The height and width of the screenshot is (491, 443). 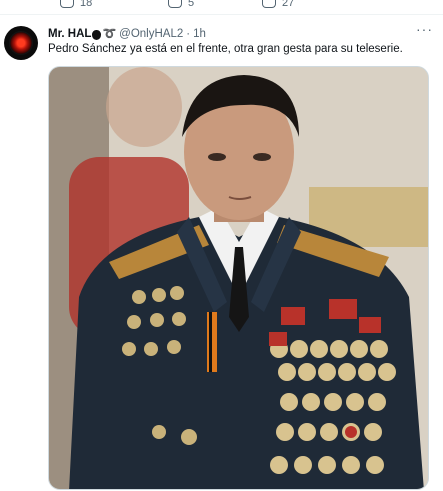 What do you see at coordinates (191, 4) in the screenshot?
I see `retweet-count: 5` at bounding box center [191, 4].